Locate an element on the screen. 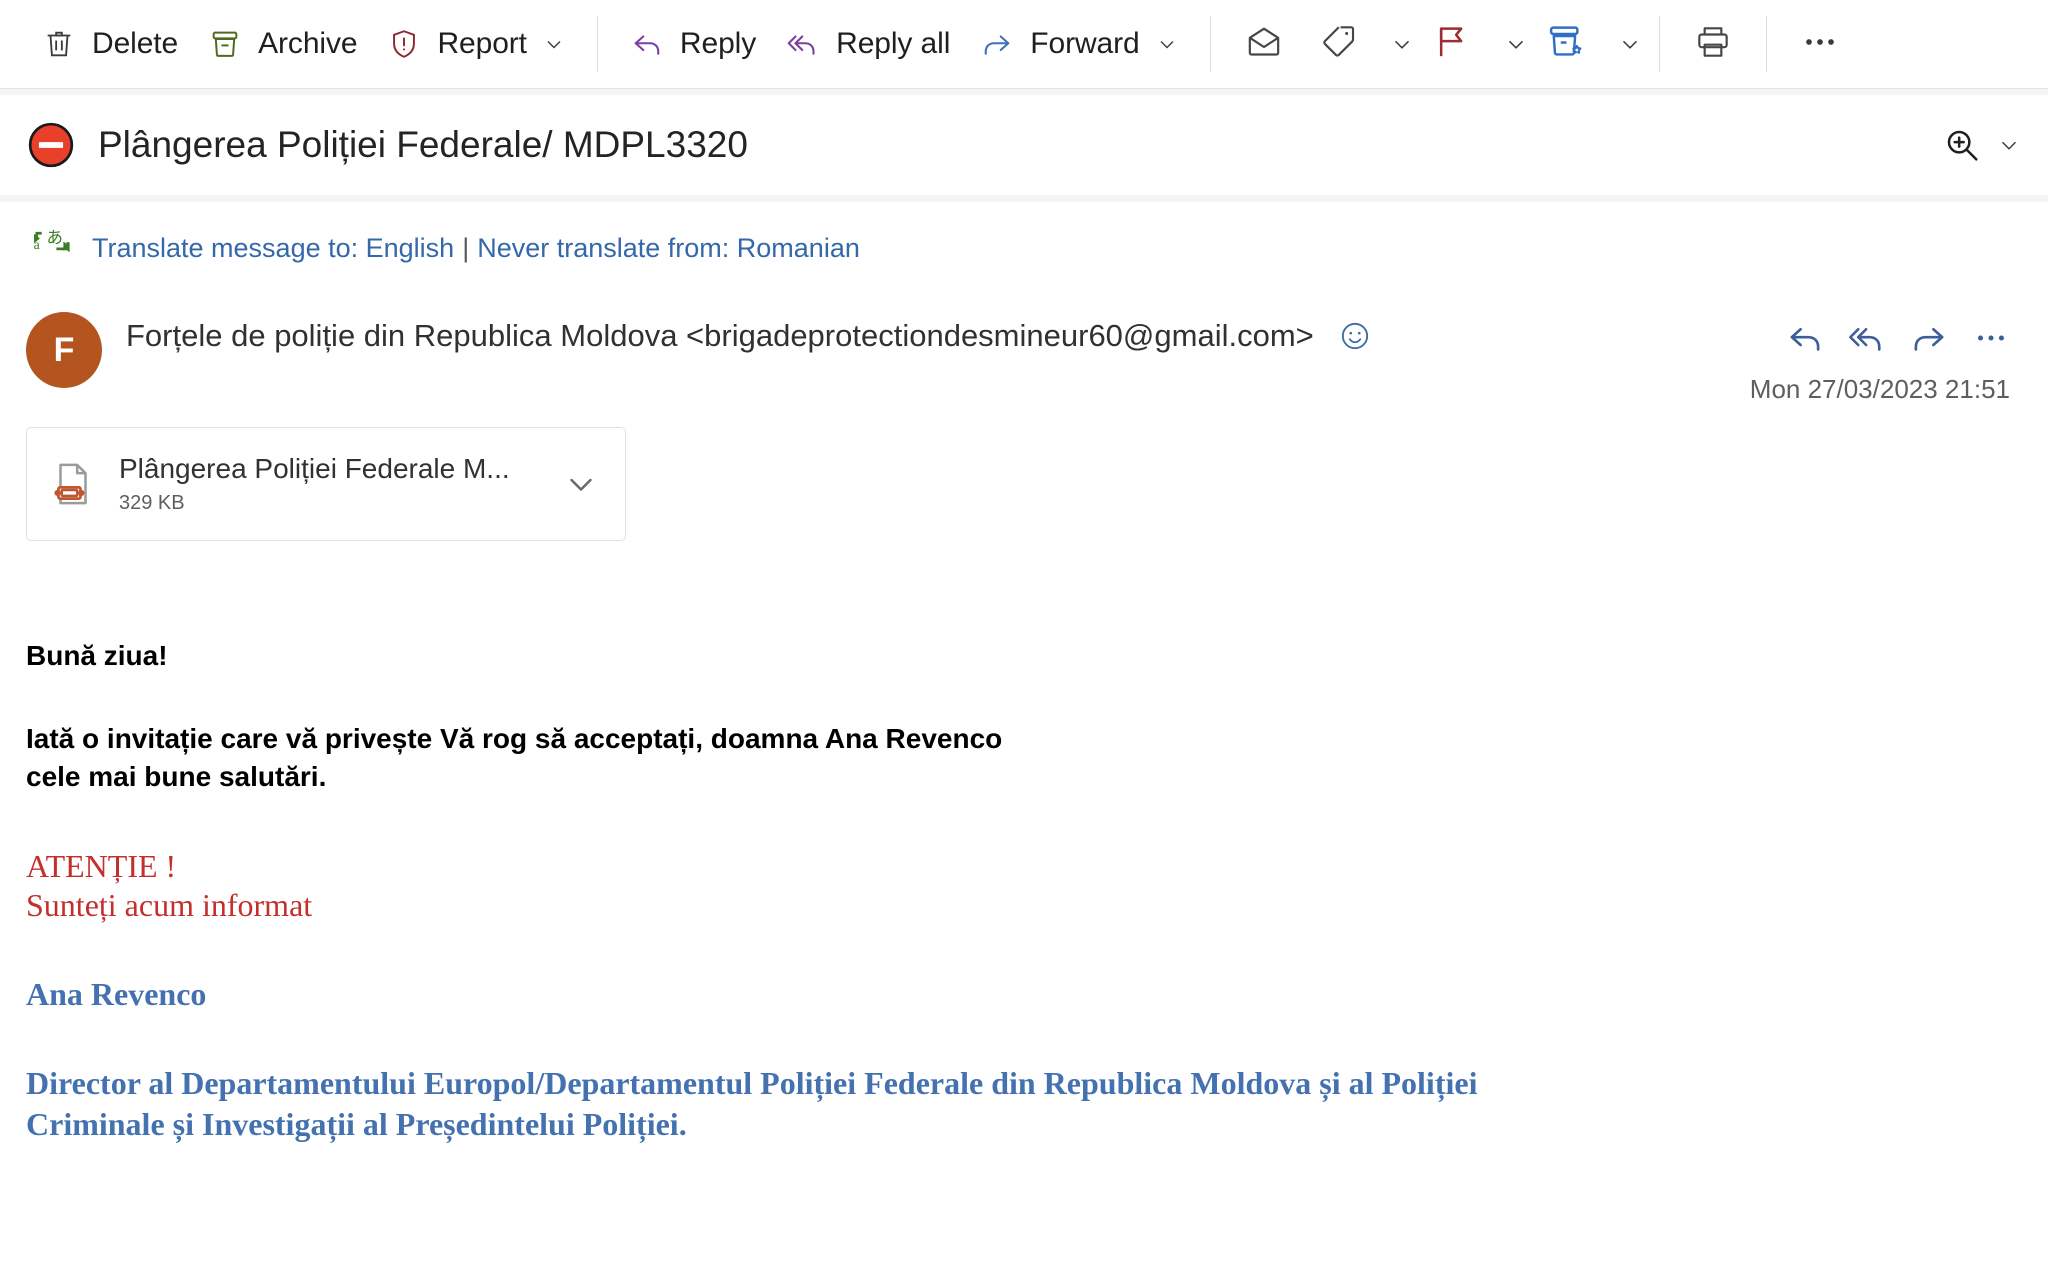 The width and height of the screenshot is (2048, 1268). archive-label: Archive is located at coordinates (308, 43).